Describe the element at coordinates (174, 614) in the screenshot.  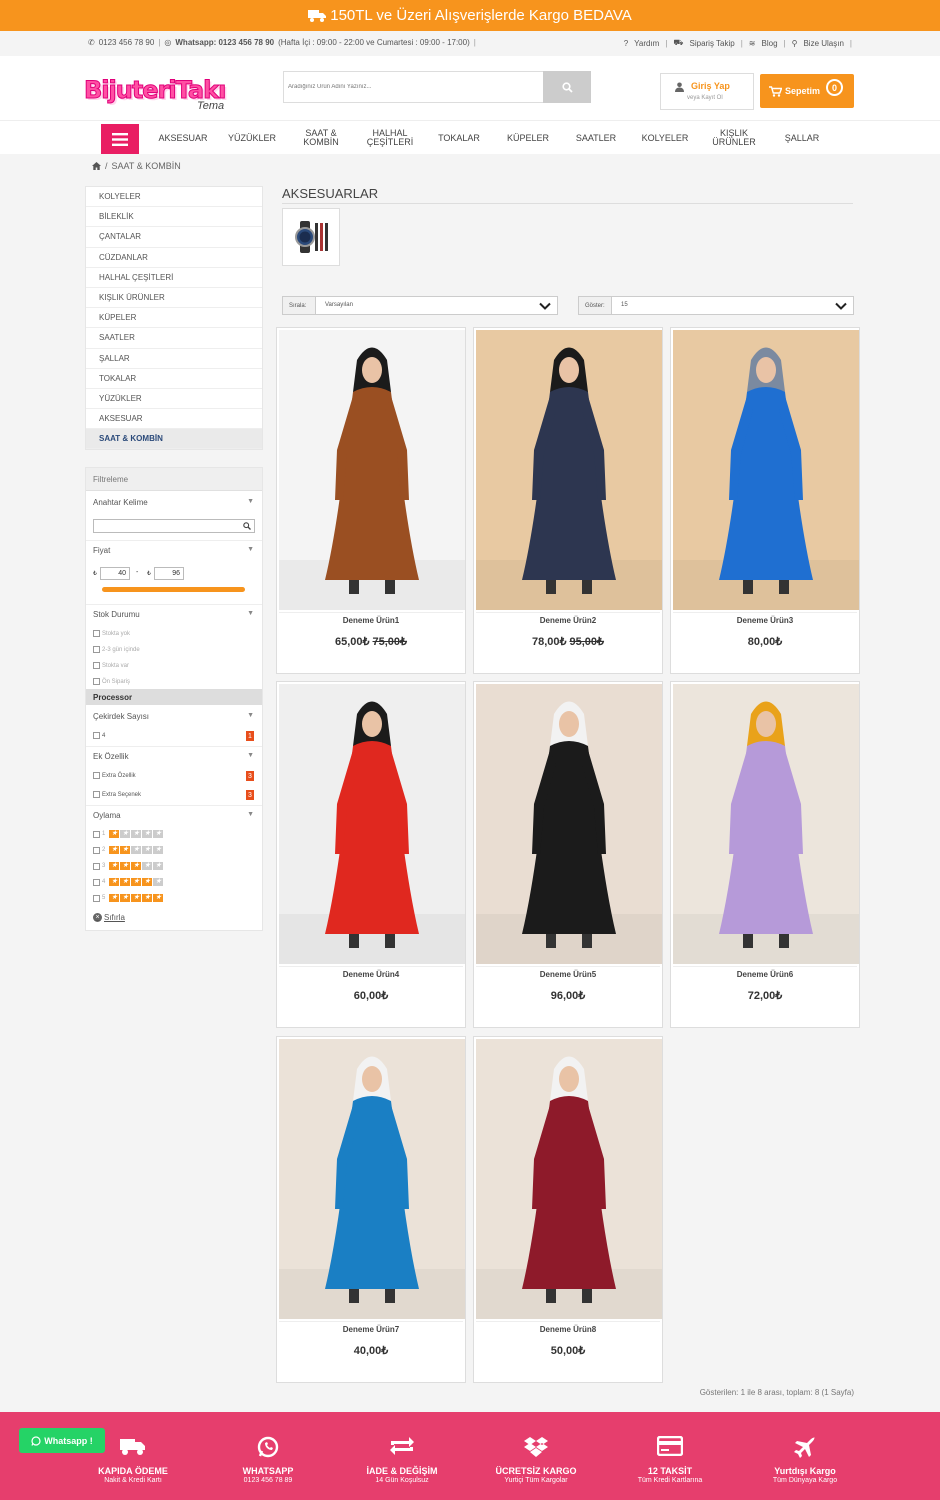
I see `stock-section-header: Stok Durumu ▼` at that location.